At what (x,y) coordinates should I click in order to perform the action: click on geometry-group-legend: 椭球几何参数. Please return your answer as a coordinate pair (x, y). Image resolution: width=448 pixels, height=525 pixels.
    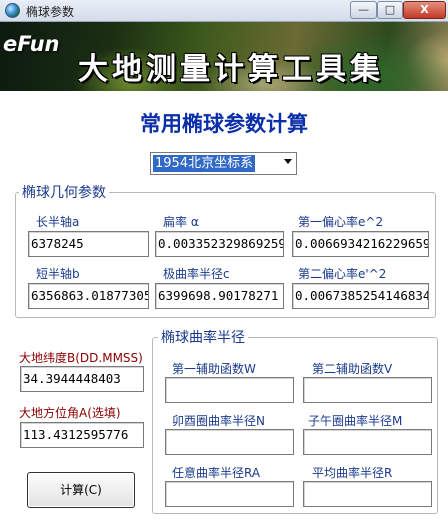
    Looking at the image, I should click on (64, 192).